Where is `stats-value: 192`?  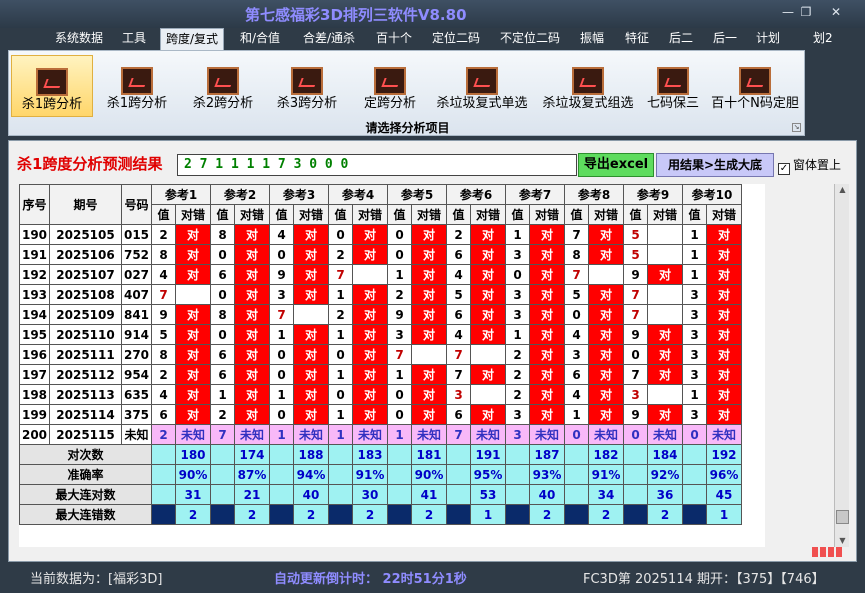 stats-value: 192 is located at coordinates (724, 454).